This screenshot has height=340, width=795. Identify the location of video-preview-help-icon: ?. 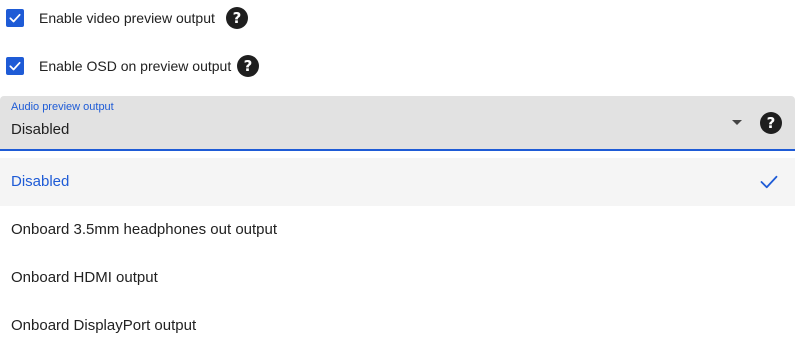
(237, 18).